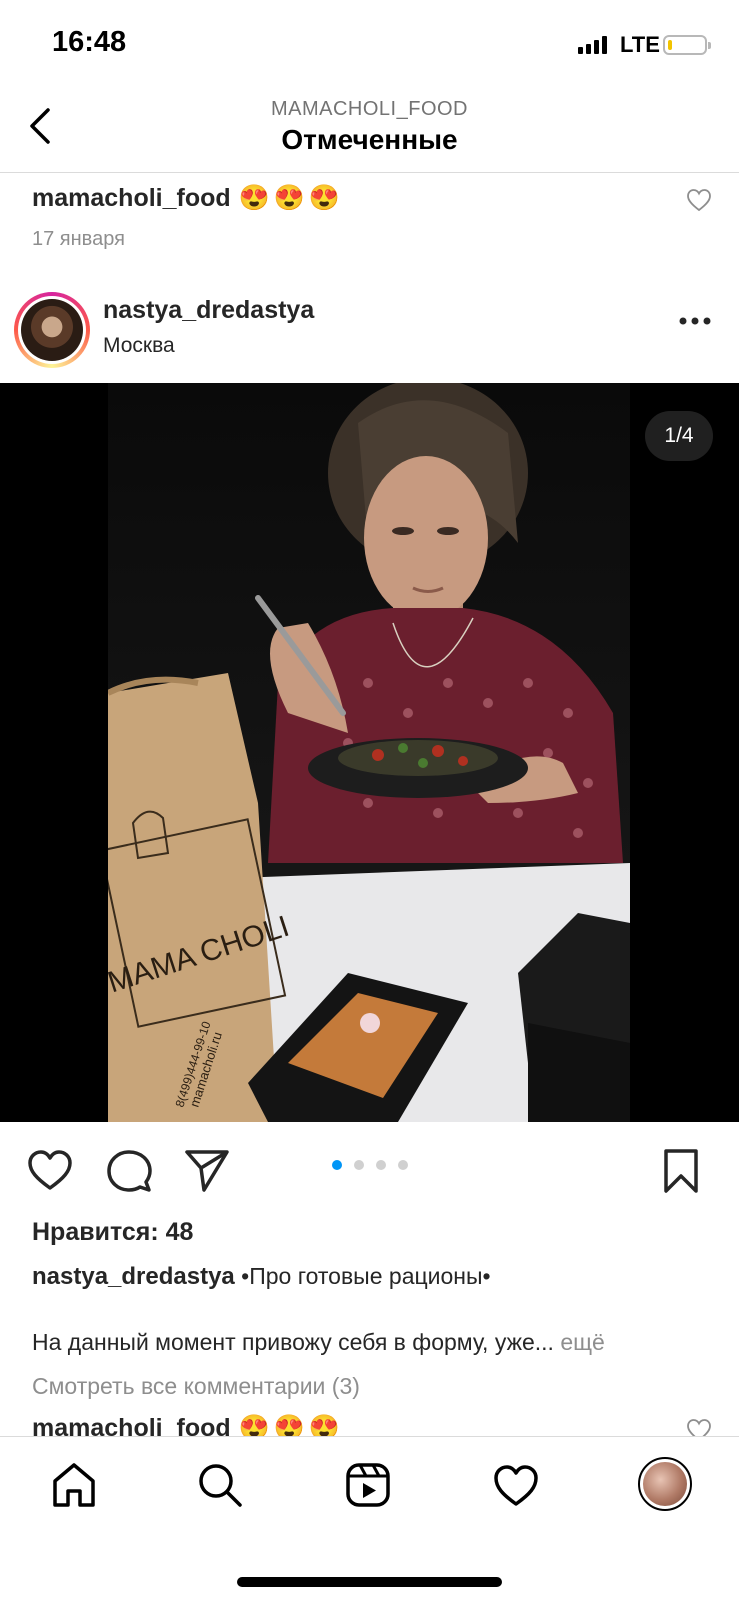 Image resolution: width=739 pixels, height=1601 pixels. I want to click on network-label: LTE, so click(640, 44).